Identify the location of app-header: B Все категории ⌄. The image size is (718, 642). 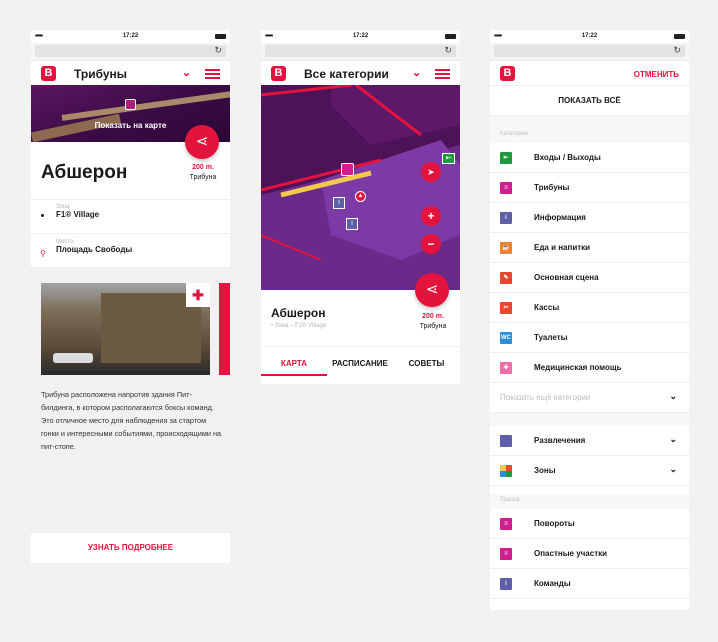
(360, 72).